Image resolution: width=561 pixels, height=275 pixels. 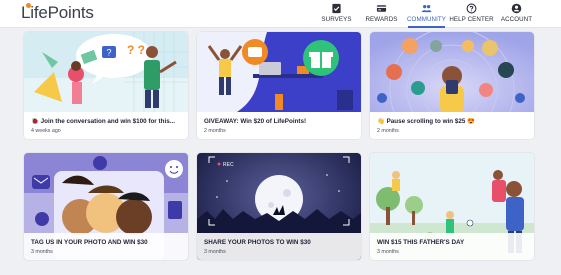 I want to click on post-image-pause-scrolling, so click(x=452, y=72).